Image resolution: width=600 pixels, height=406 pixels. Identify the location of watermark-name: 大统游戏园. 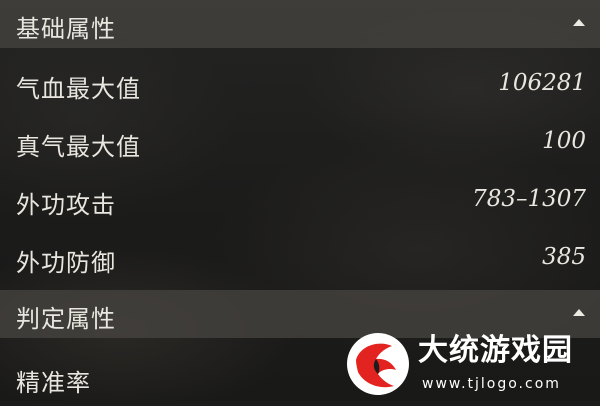
(495, 350).